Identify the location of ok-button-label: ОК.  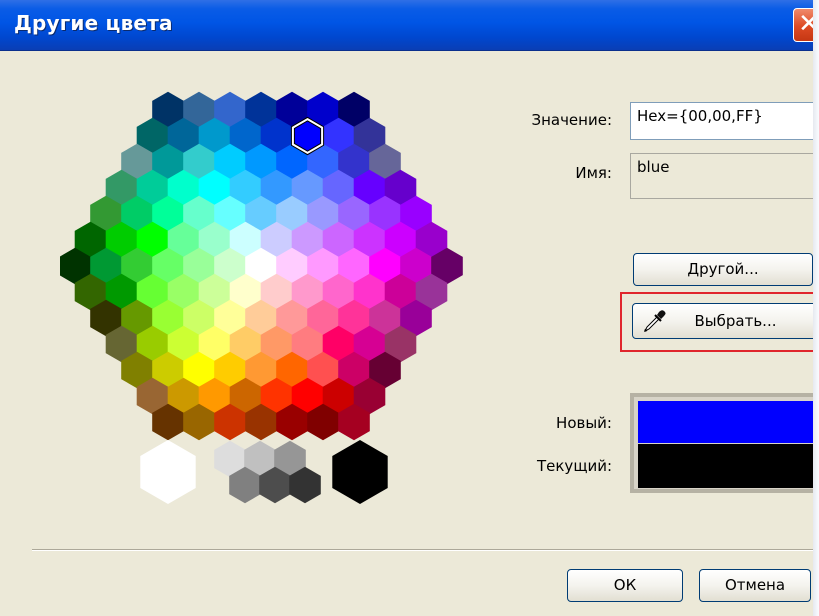
(625, 585).